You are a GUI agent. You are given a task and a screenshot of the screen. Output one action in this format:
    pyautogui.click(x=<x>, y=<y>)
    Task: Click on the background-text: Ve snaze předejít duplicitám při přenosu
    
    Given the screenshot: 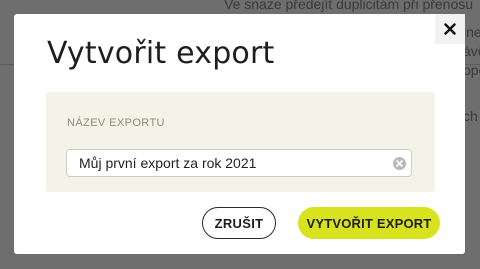 What is the action you would take?
    pyautogui.click(x=349, y=6)
    